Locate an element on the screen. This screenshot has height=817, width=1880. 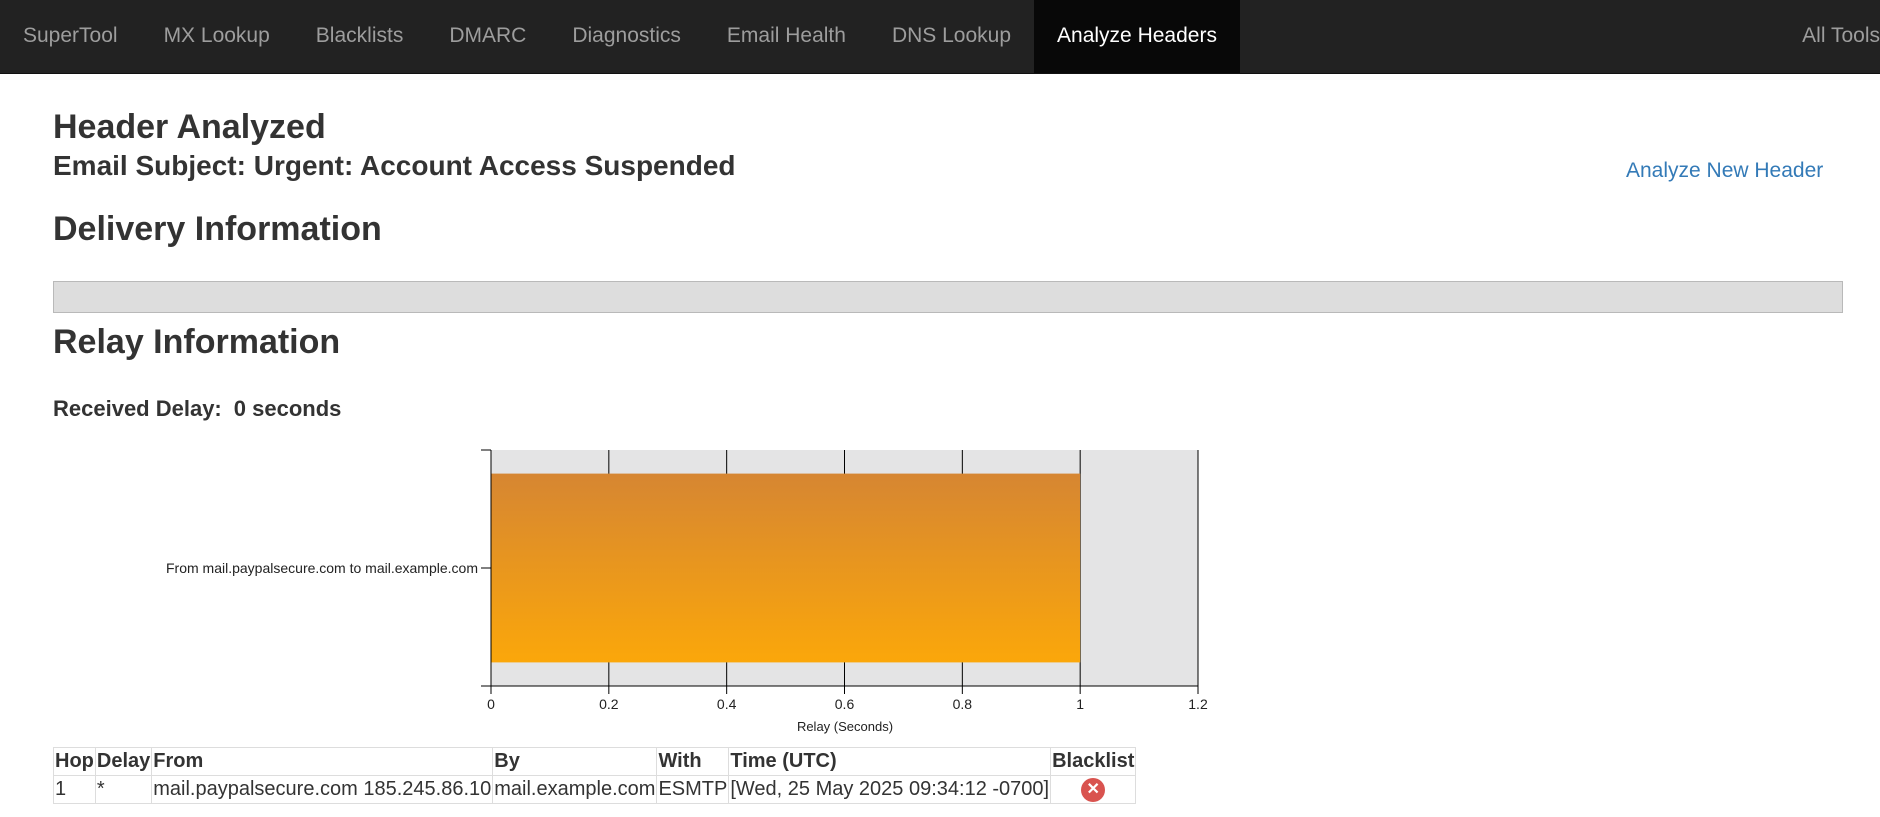
nav-item-mx-lookup: MX Lookup is located at coordinates (217, 36).